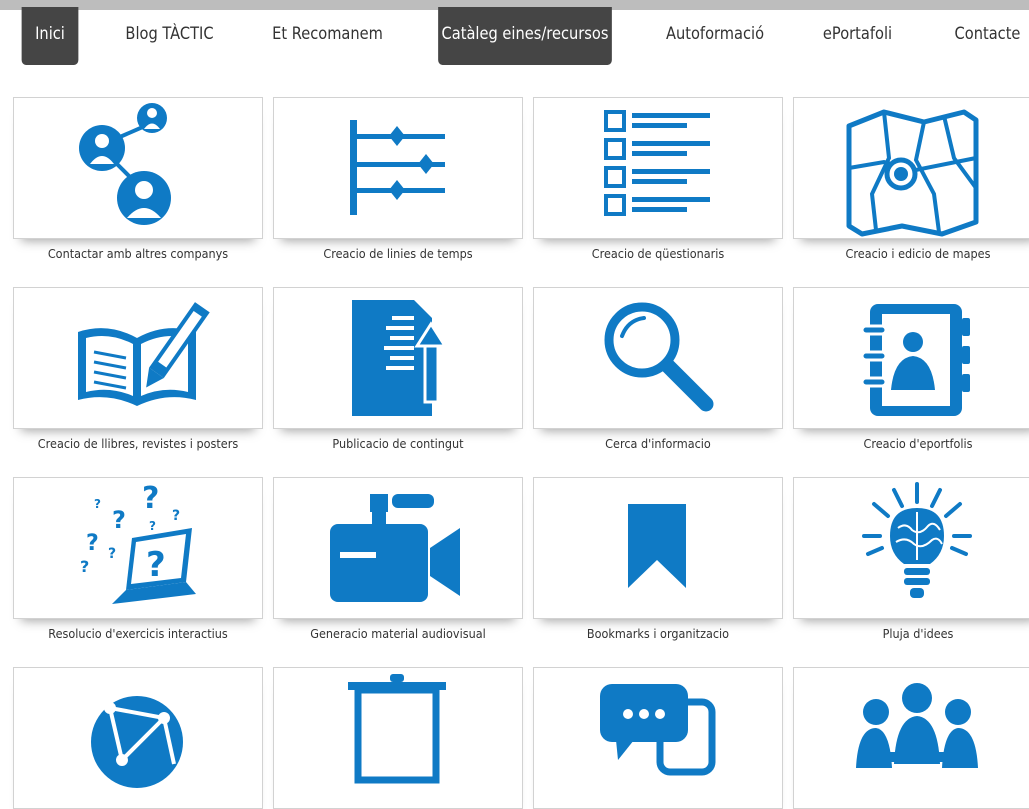 This screenshot has height=809, width=1029. Describe the element at coordinates (138, 253) in the screenshot. I see `tile-label: Contactar amb altres companys` at that location.